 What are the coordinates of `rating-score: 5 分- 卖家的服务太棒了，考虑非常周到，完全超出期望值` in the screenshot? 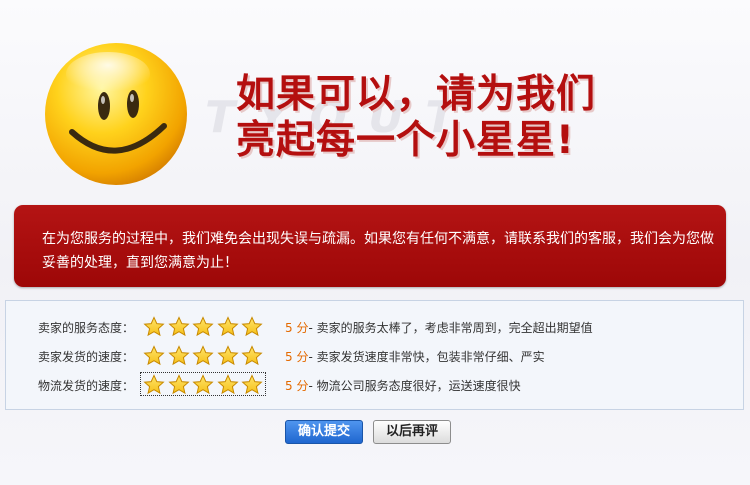 It's located at (439, 327).